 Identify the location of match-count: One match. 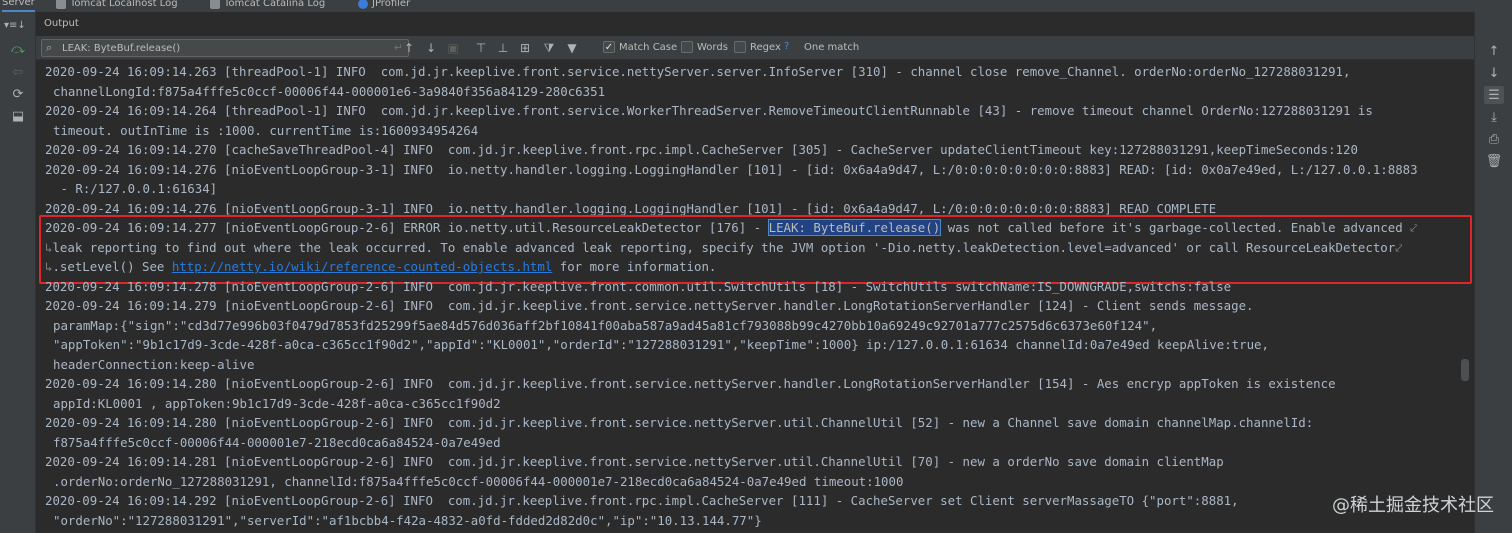
(832, 47).